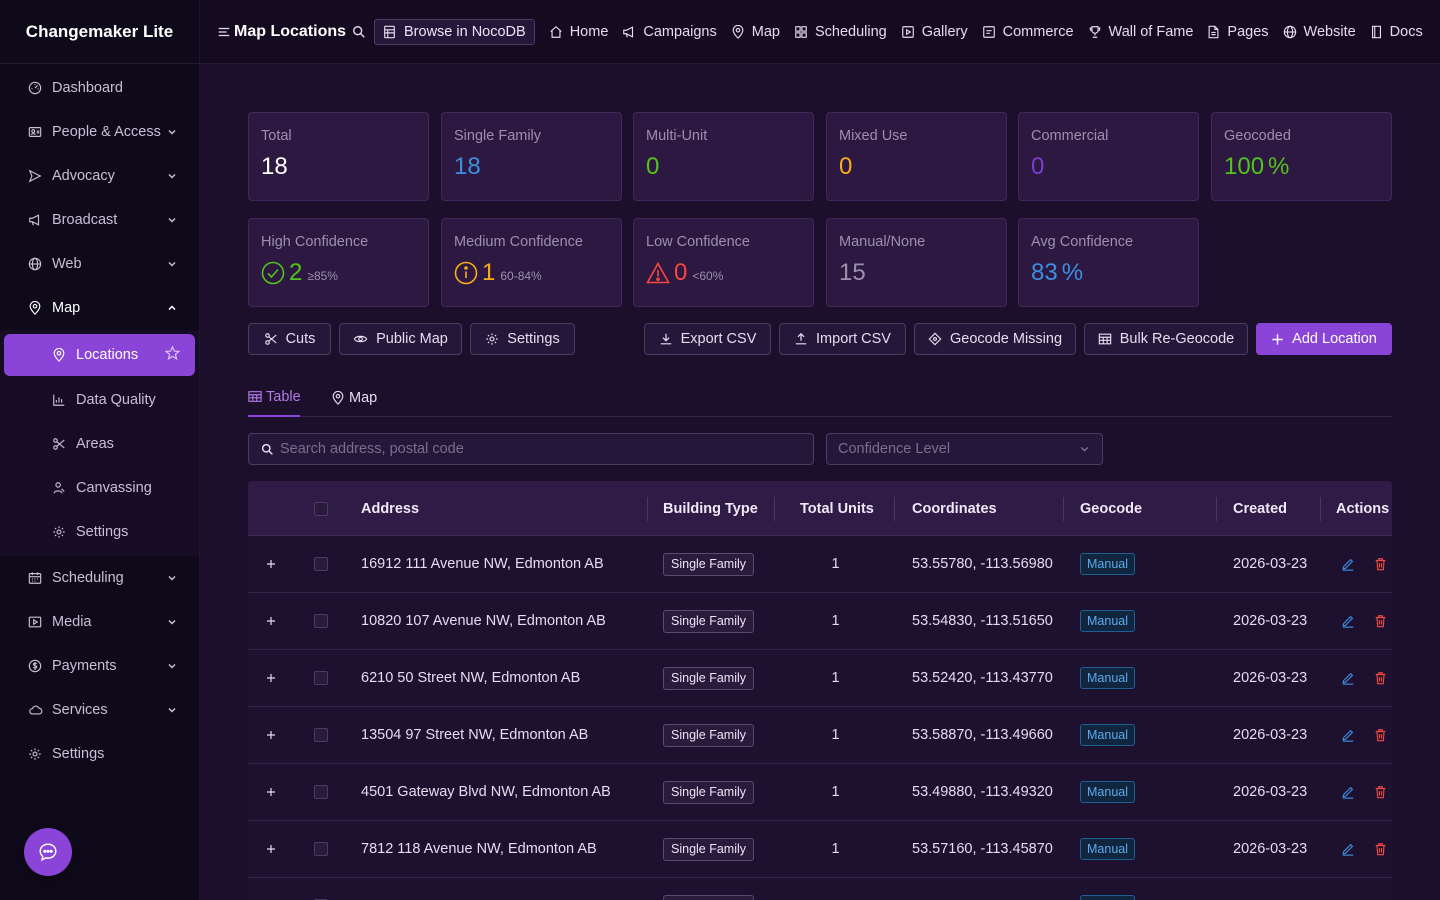 This screenshot has width=1440, height=900. What do you see at coordinates (1028, 32) in the screenshot?
I see `top-link-commerce: Commerce` at bounding box center [1028, 32].